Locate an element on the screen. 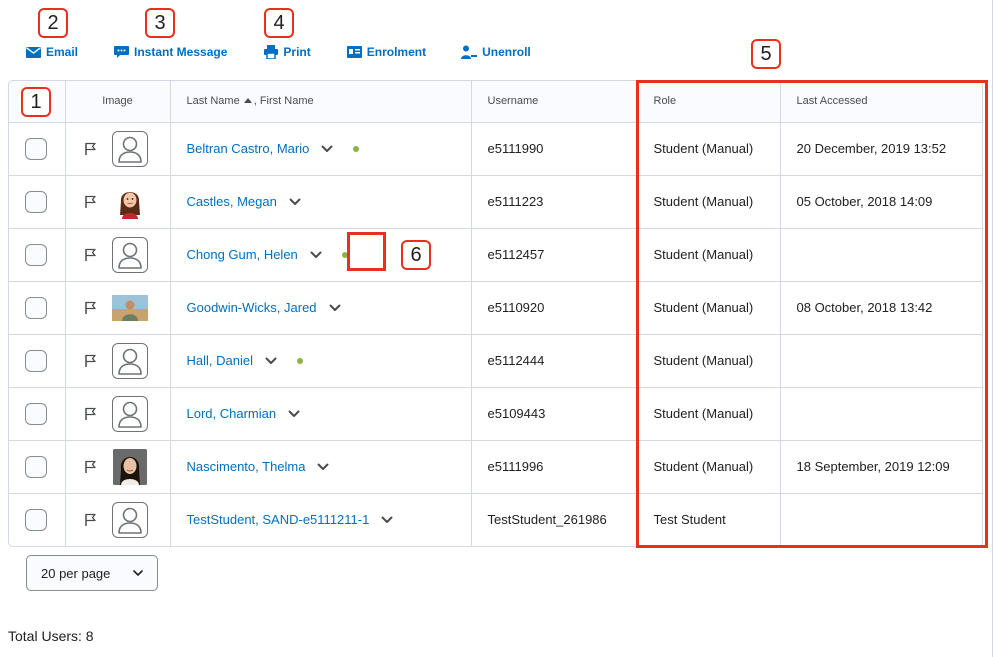 The width and height of the screenshot is (993, 657). first-name-sort-link: , First Name is located at coordinates (284, 101).